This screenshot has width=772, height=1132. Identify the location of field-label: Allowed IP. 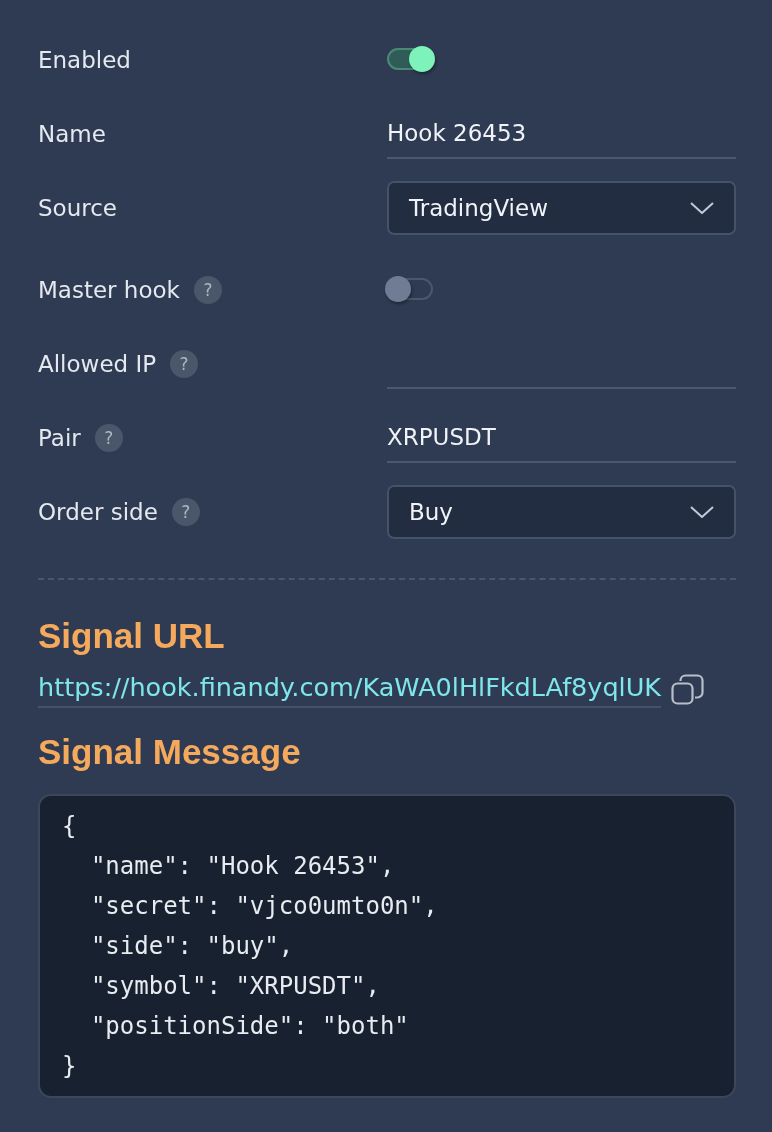
(97, 364).